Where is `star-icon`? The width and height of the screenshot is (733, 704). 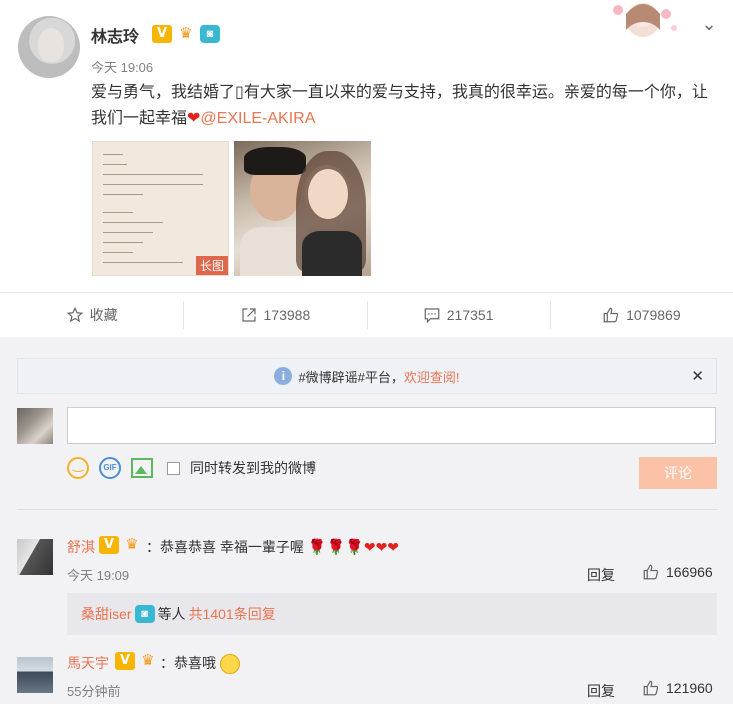
star-icon is located at coordinates (74, 314).